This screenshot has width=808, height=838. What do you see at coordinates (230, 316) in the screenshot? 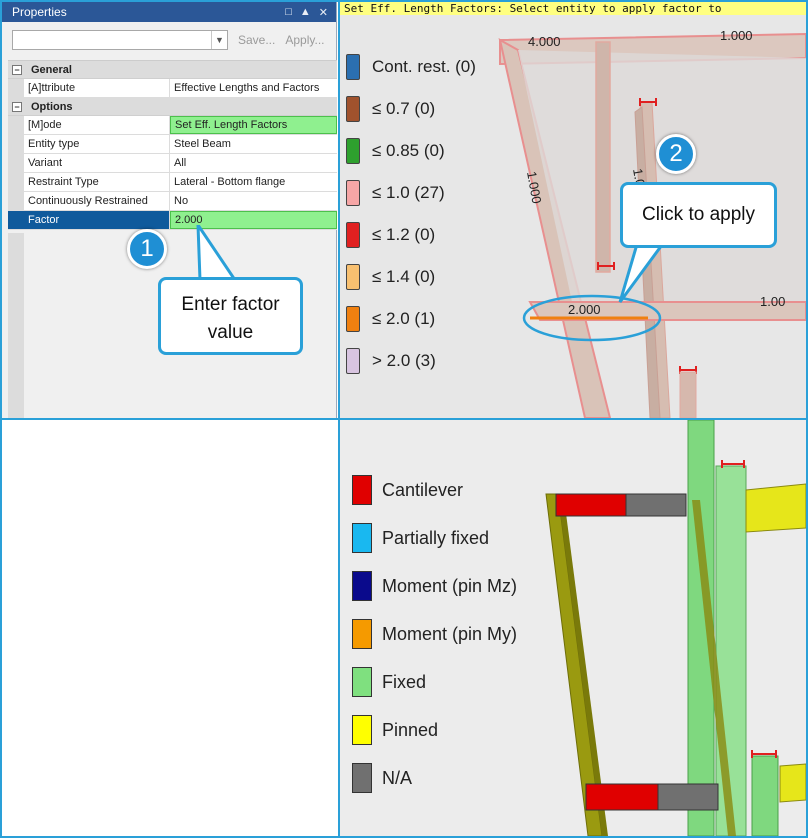
I see `enter-factor-callout: Enter factor value` at bounding box center [230, 316].